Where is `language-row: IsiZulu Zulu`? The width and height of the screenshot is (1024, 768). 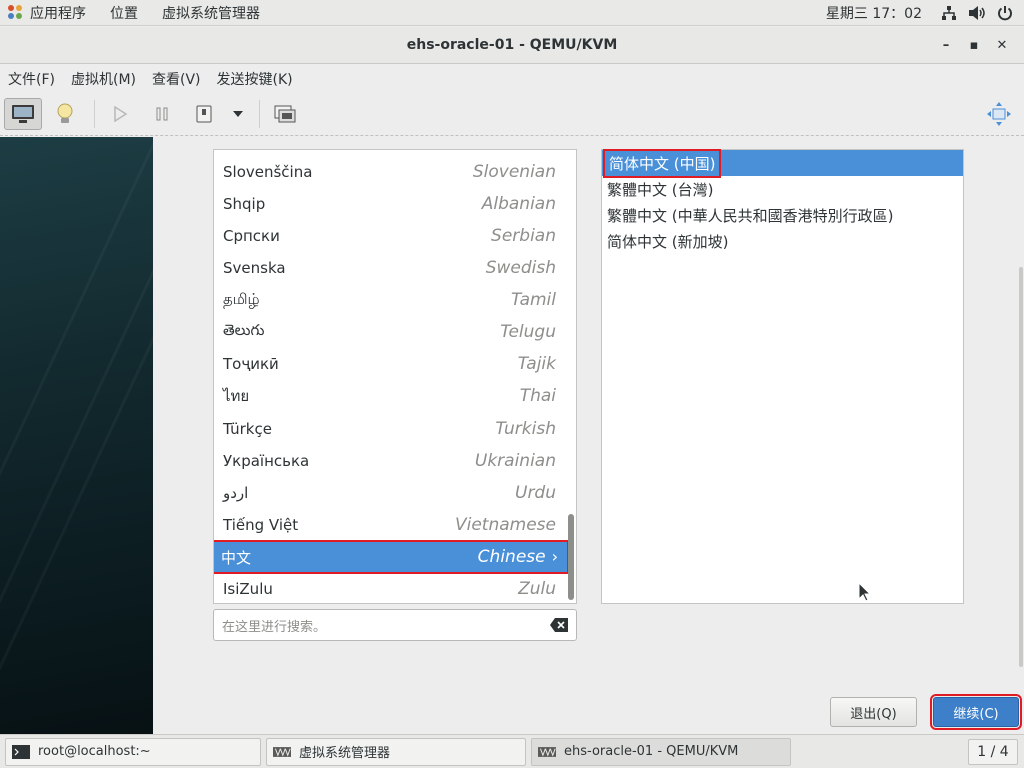
language-row: IsiZulu Zulu is located at coordinates (390, 588).